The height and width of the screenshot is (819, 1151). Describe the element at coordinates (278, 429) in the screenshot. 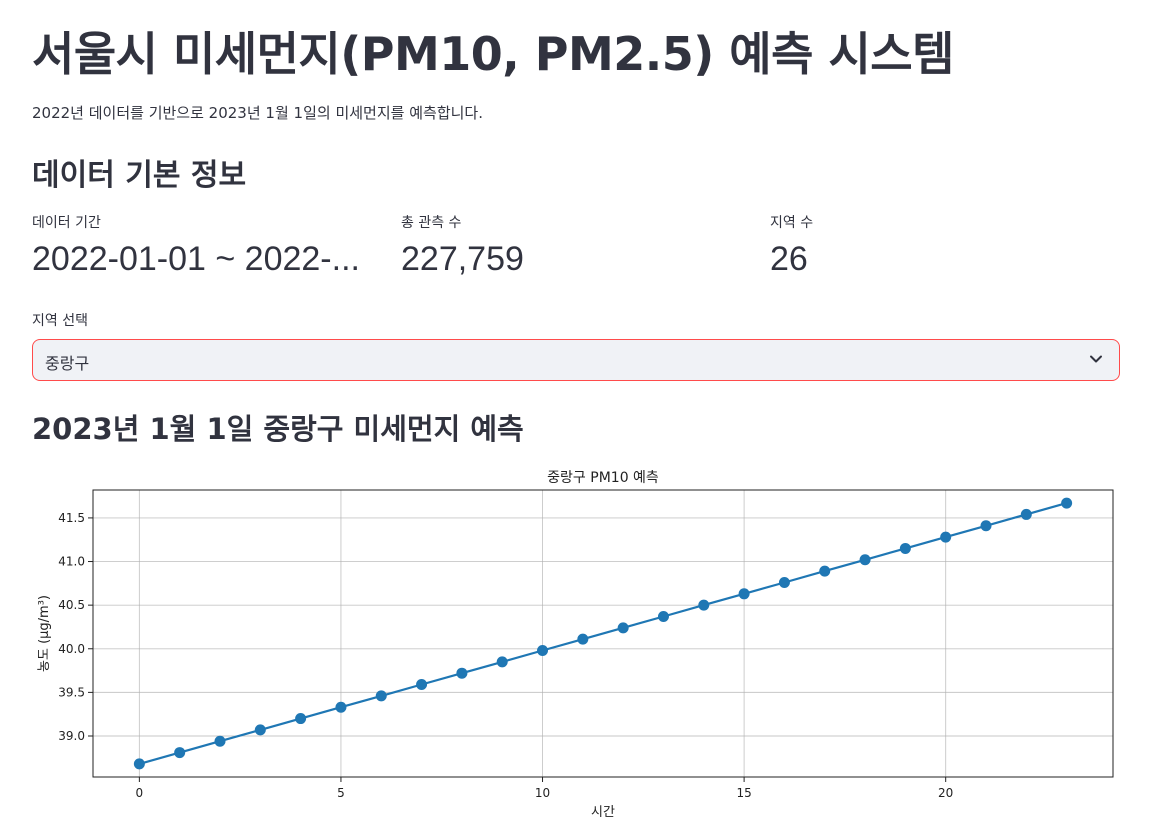

I see `forecast-heading: 2023년 1월 1일 중랑구 미세먼지 예측` at that location.